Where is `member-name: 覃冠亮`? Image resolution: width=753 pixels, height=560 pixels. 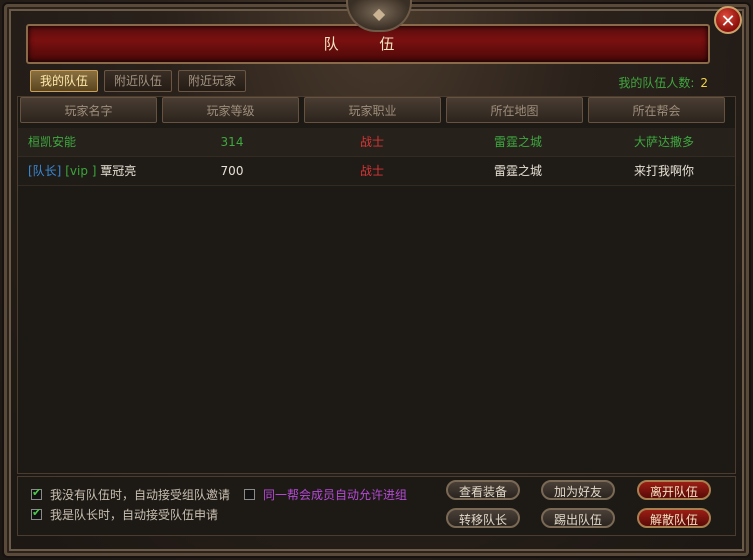
member-name: 覃冠亮 is located at coordinates (118, 171).